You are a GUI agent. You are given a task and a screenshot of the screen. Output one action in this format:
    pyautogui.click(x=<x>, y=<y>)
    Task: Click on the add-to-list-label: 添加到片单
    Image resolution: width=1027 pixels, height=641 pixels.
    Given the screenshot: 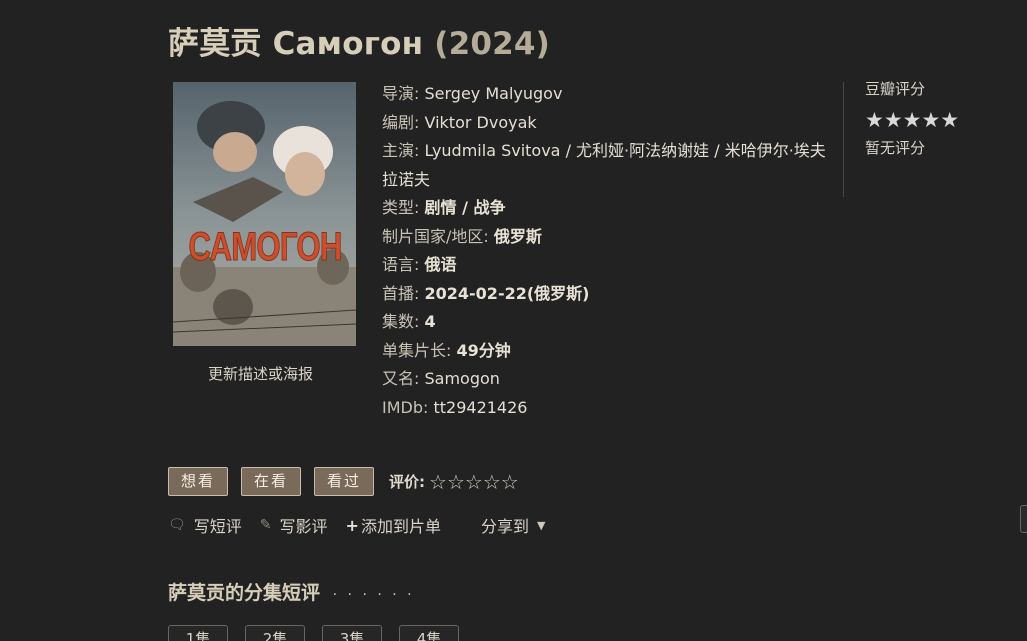 What is the action you would take?
    pyautogui.click(x=400, y=526)
    